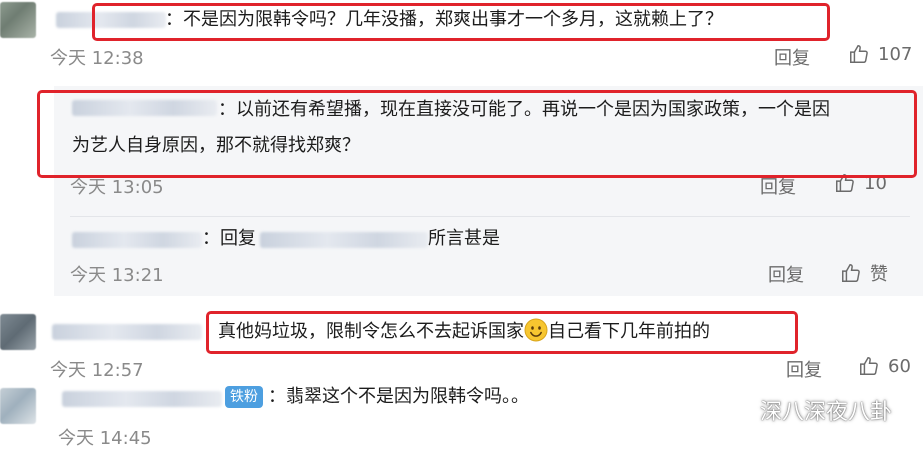 The image size is (923, 455). Describe the element at coordinates (490, 216) in the screenshot. I see `sub-reply-divider` at that location.